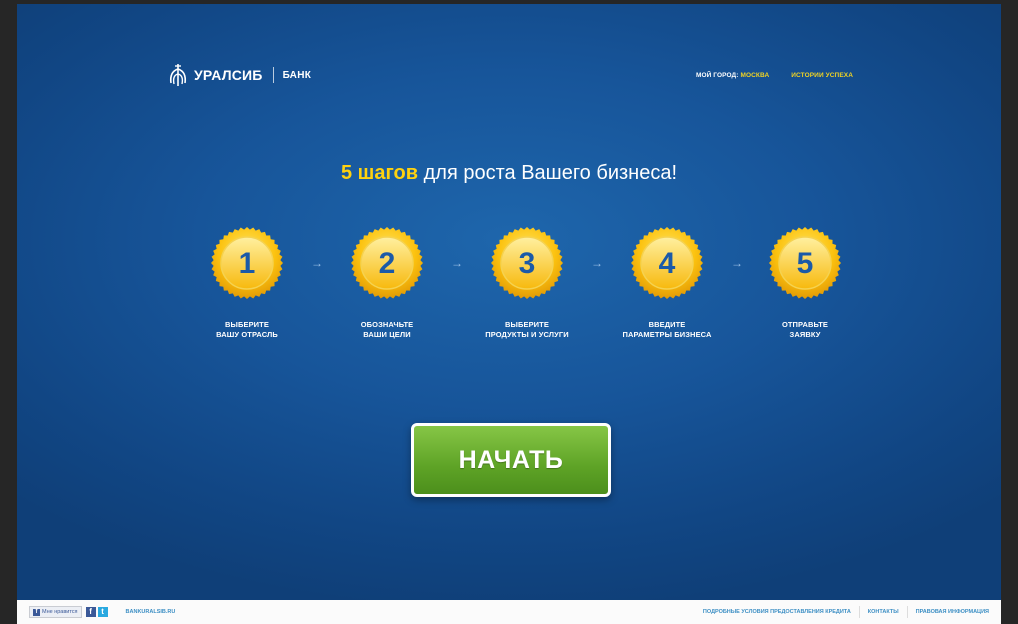 Image resolution: width=1018 pixels, height=624 pixels. Describe the element at coordinates (717, 75) in the screenshot. I see `city-prefix: МОЙ ГОРОД:` at that location.